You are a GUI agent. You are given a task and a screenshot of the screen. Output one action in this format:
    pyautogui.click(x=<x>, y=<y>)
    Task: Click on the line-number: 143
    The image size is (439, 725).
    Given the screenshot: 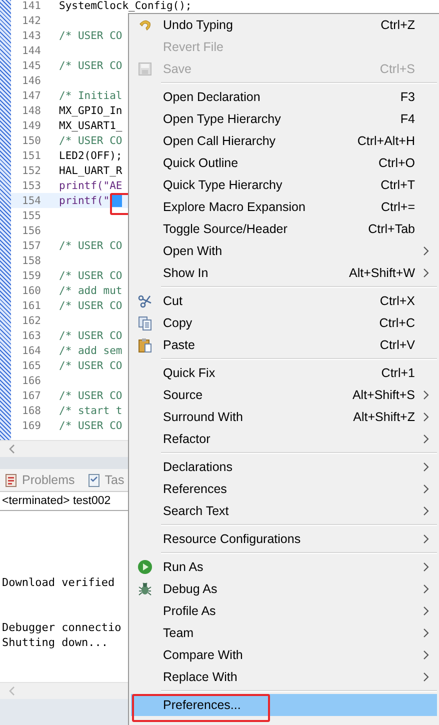 What is the action you would take?
    pyautogui.click(x=31, y=36)
    